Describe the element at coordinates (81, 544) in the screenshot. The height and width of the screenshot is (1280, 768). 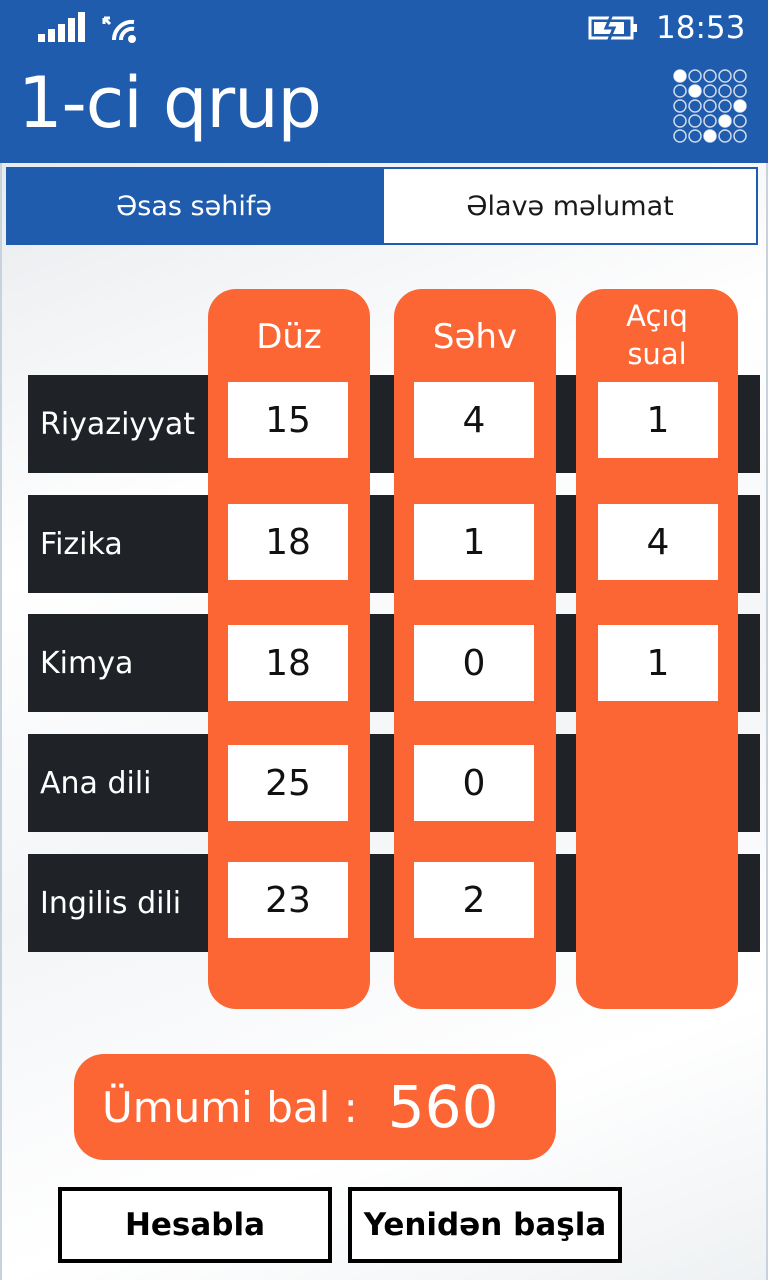
I see `subject-label: Fizika` at that location.